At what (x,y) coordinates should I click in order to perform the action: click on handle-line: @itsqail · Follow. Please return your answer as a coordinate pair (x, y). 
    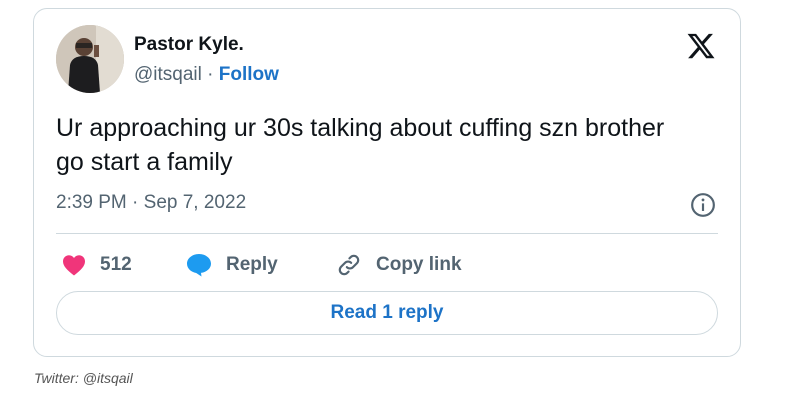
    Looking at the image, I should click on (206, 75).